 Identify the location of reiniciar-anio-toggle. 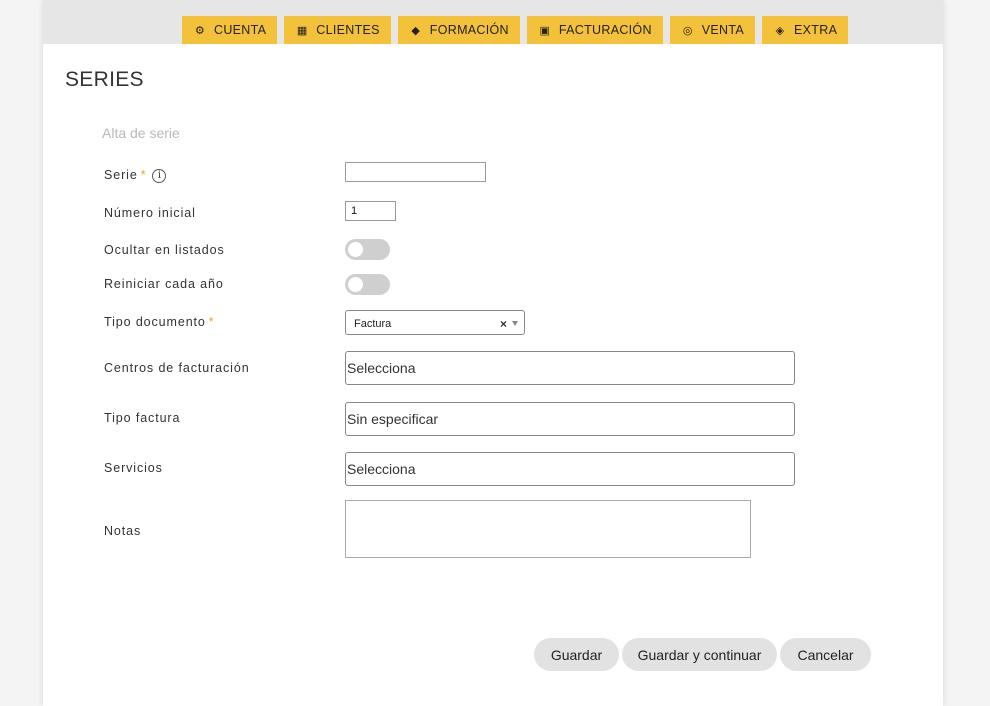
(367, 284).